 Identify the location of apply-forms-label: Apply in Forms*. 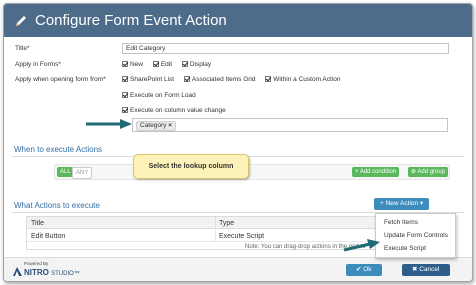
(38, 64).